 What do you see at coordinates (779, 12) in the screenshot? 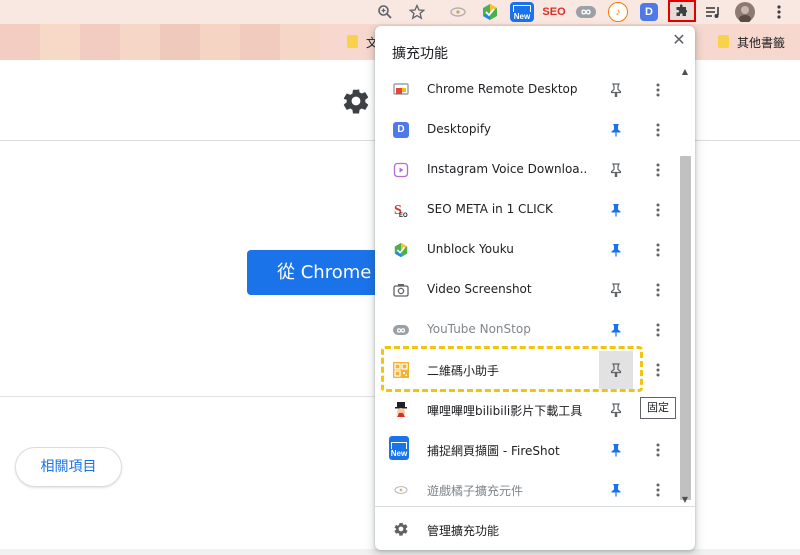
I see `more-menu-icon` at bounding box center [779, 12].